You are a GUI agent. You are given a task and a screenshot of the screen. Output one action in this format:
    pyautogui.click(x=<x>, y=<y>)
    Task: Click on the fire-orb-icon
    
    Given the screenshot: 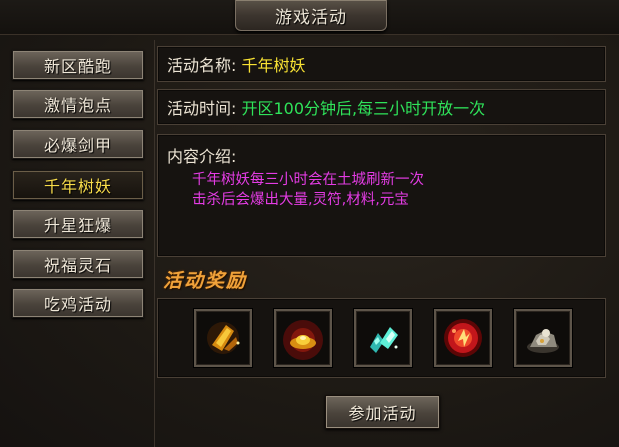 What is the action you would take?
    pyautogui.click(x=463, y=338)
    